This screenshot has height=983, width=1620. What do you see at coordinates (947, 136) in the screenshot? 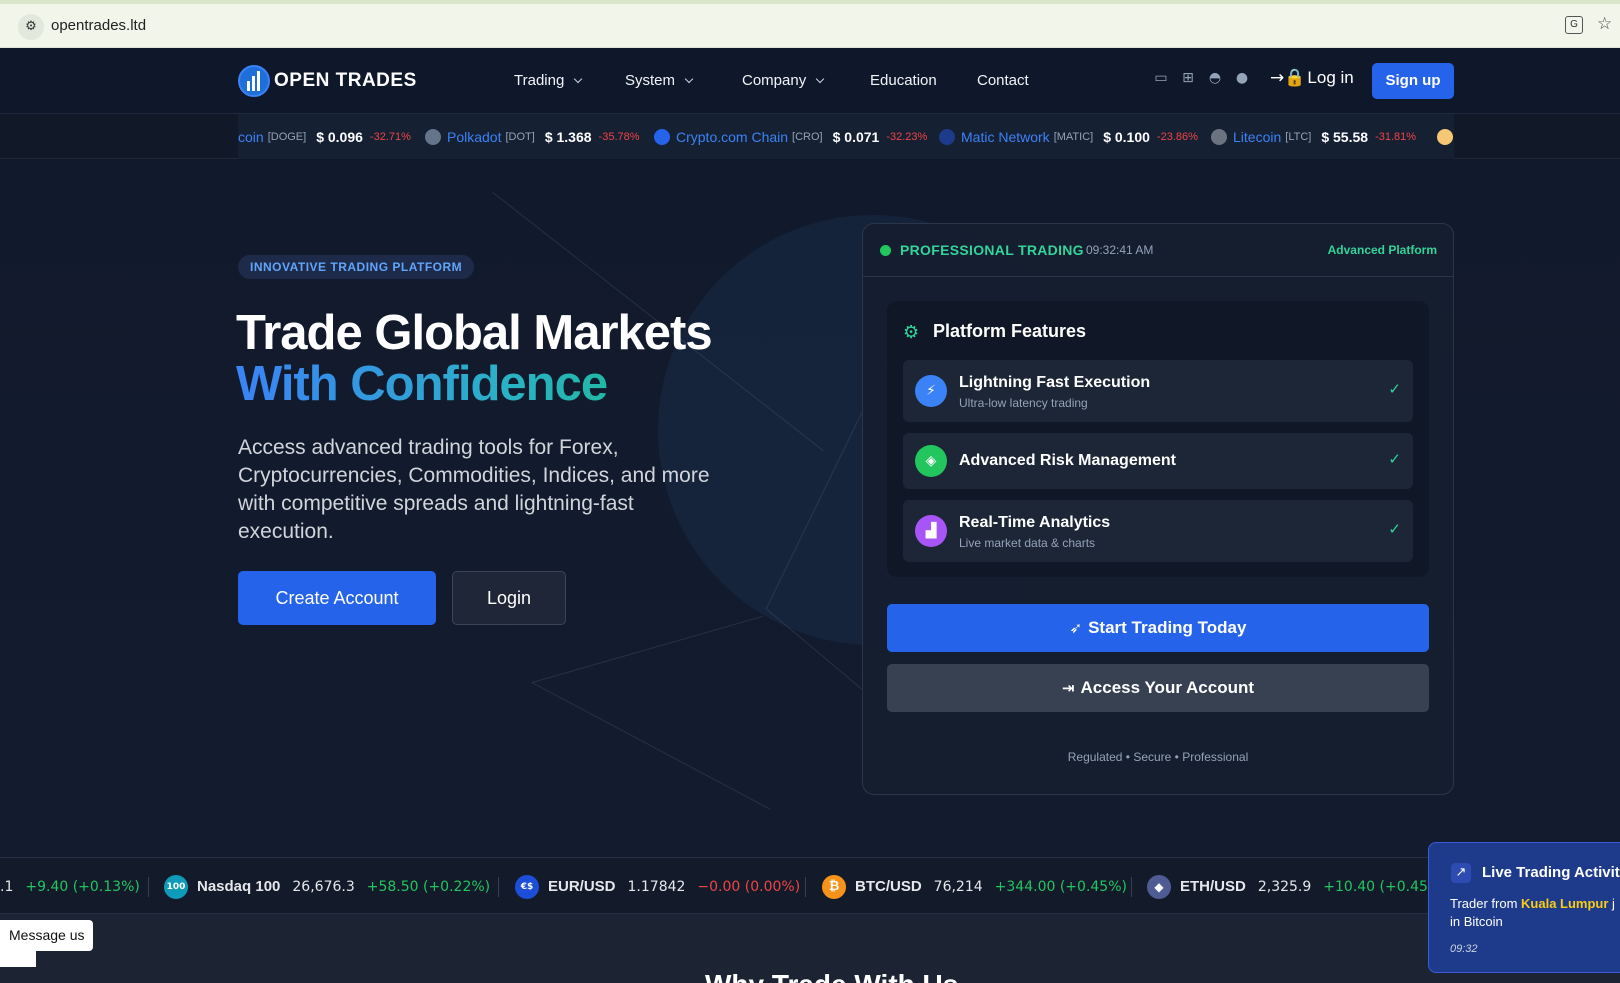
I see `matic-icon` at bounding box center [947, 136].